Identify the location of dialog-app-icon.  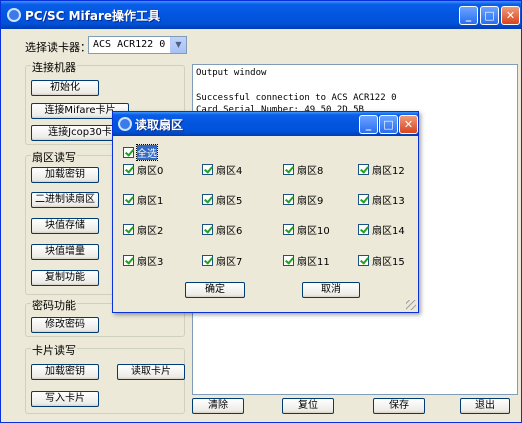
(125, 124).